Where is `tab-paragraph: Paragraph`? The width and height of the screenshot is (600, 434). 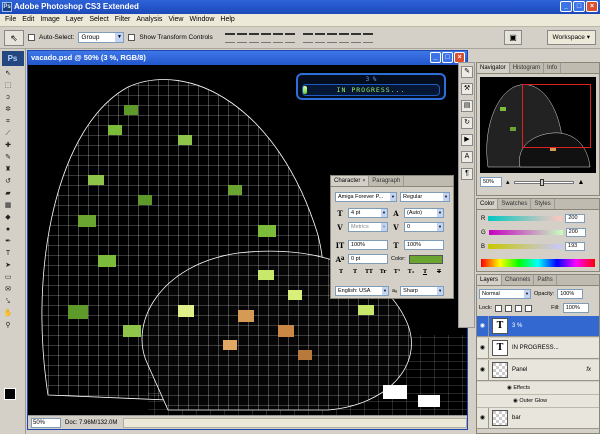
tab-paragraph: Paragraph is located at coordinates (387, 181).